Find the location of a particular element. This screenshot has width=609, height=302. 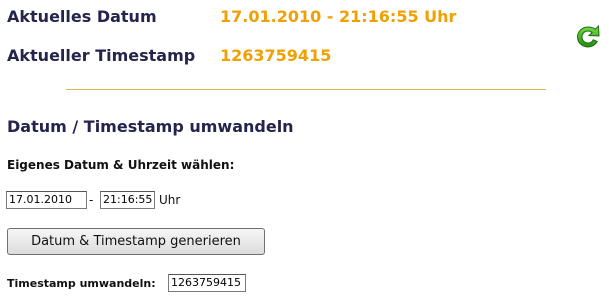

current-date-label: Aktuelles Datum is located at coordinates (82, 16).